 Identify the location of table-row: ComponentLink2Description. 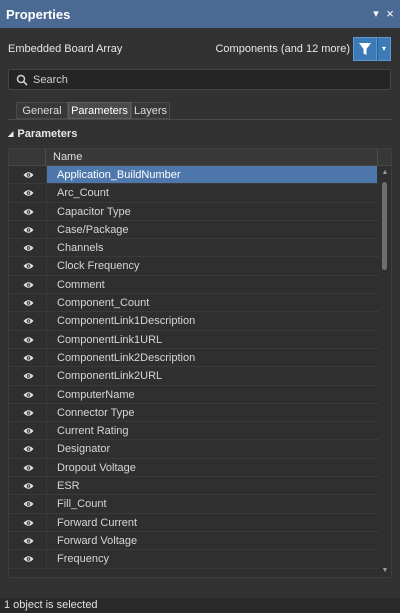
(194, 358).